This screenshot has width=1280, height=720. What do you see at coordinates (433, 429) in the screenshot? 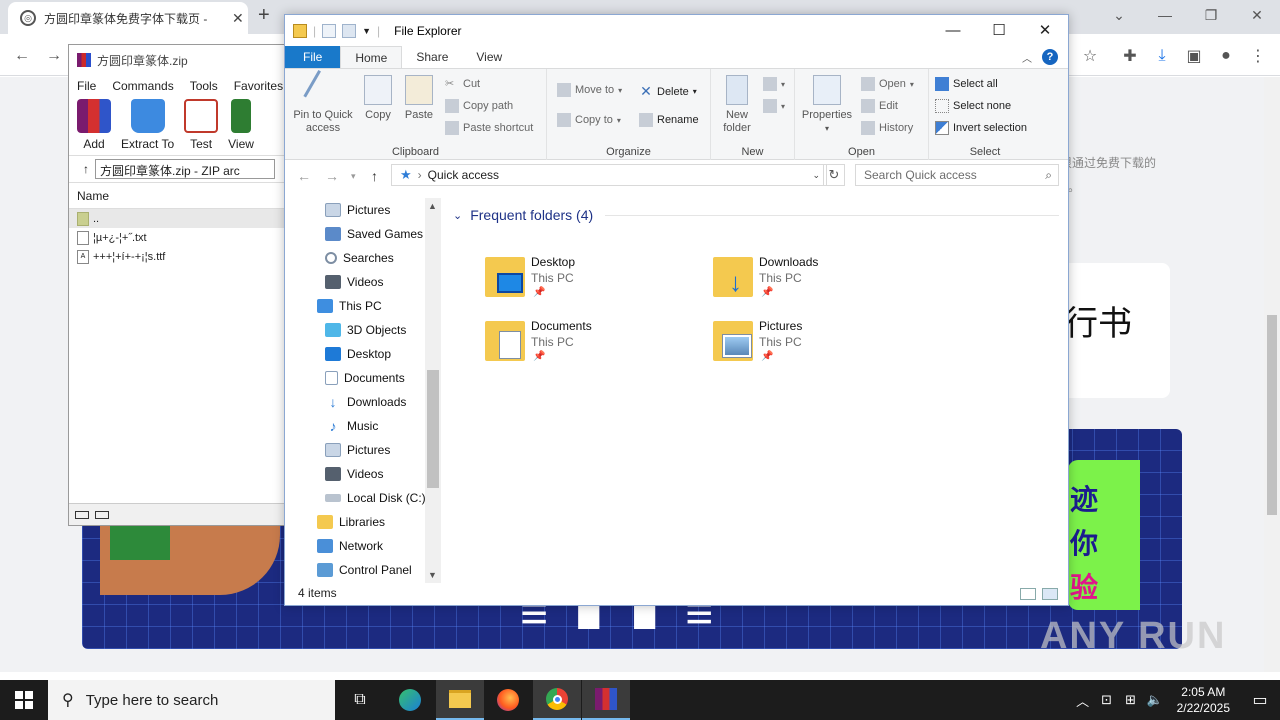
I see `scroll-thumb` at bounding box center [433, 429].